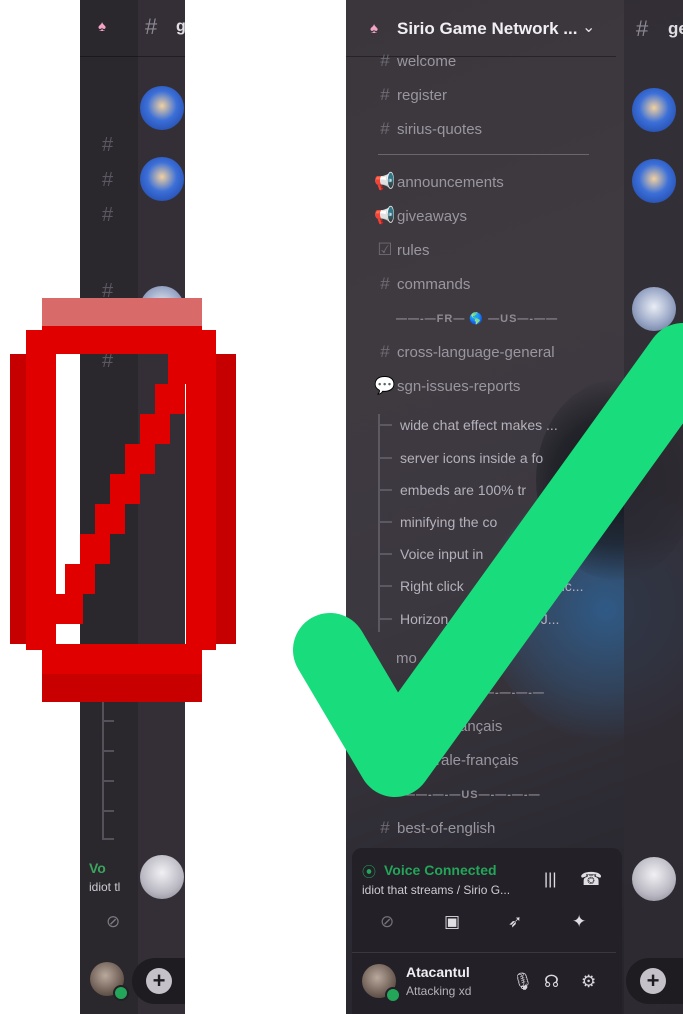 Image resolution: width=683 pixels, height=1014 pixels. I want to click on activity-rocket-icon: ➶, so click(515, 922).